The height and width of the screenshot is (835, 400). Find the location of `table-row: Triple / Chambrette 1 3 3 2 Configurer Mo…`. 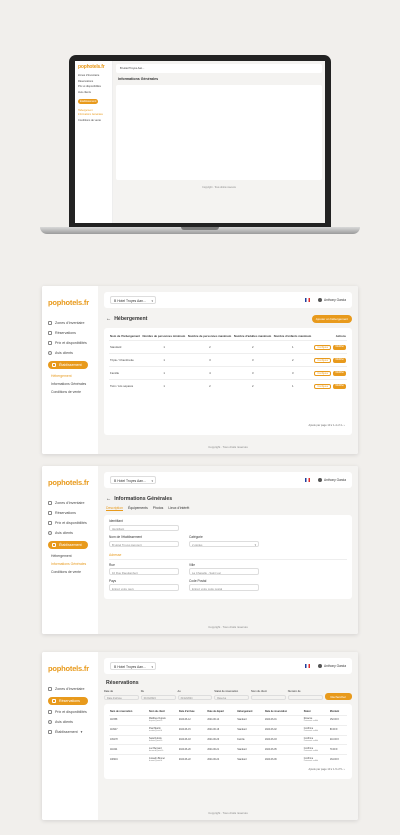

table-row: Triple / Chambrette 1 3 3 2 Configurer Mo… is located at coordinates (228, 360).